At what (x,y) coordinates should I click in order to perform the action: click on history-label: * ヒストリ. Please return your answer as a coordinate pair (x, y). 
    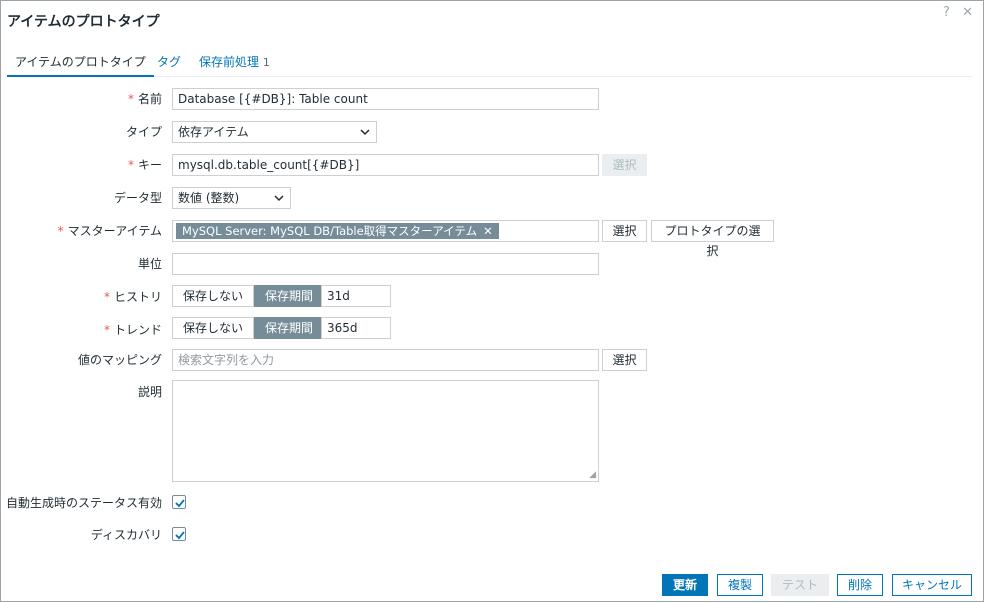
    Looking at the image, I should click on (132, 297).